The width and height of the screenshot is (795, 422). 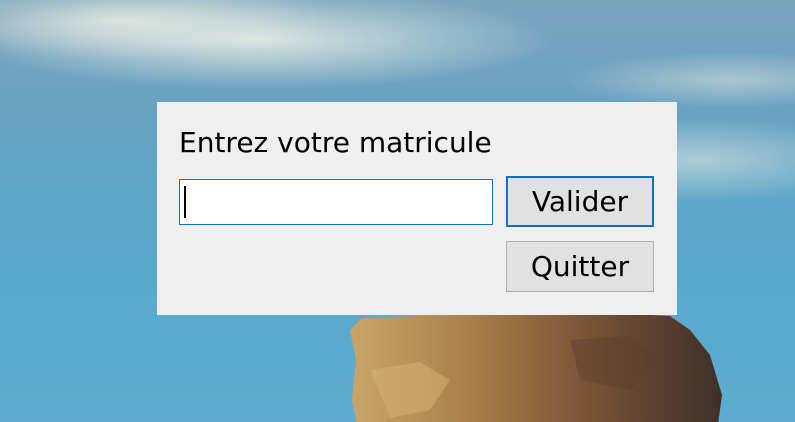 What do you see at coordinates (336, 202) in the screenshot?
I see `matricule-input` at bounding box center [336, 202].